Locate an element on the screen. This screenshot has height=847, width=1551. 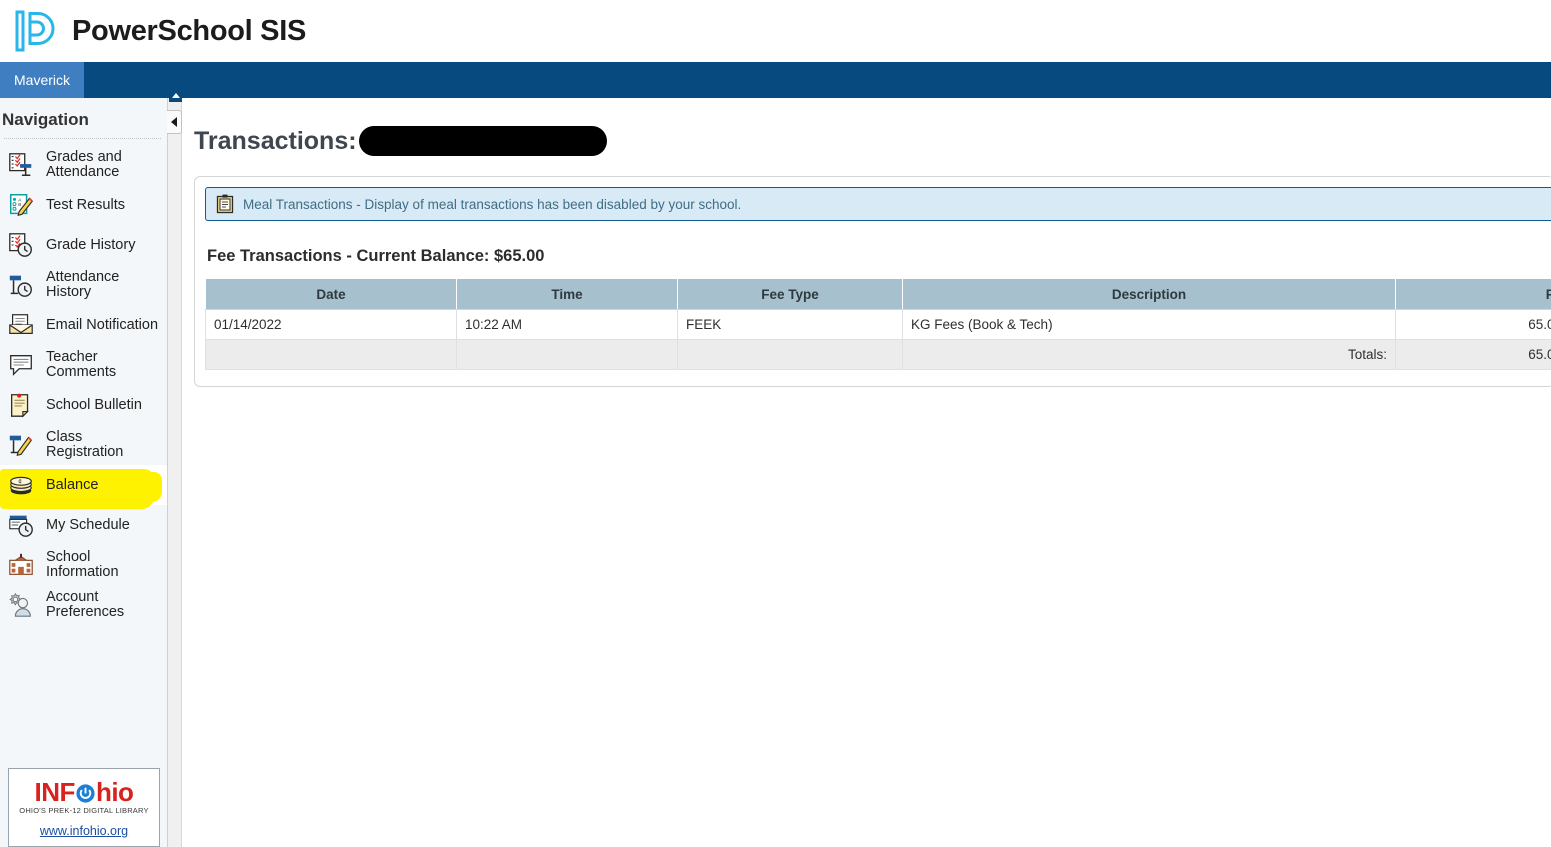
sidebar-item-teacher-comments: Teacher Comments is located at coordinates (83, 365).